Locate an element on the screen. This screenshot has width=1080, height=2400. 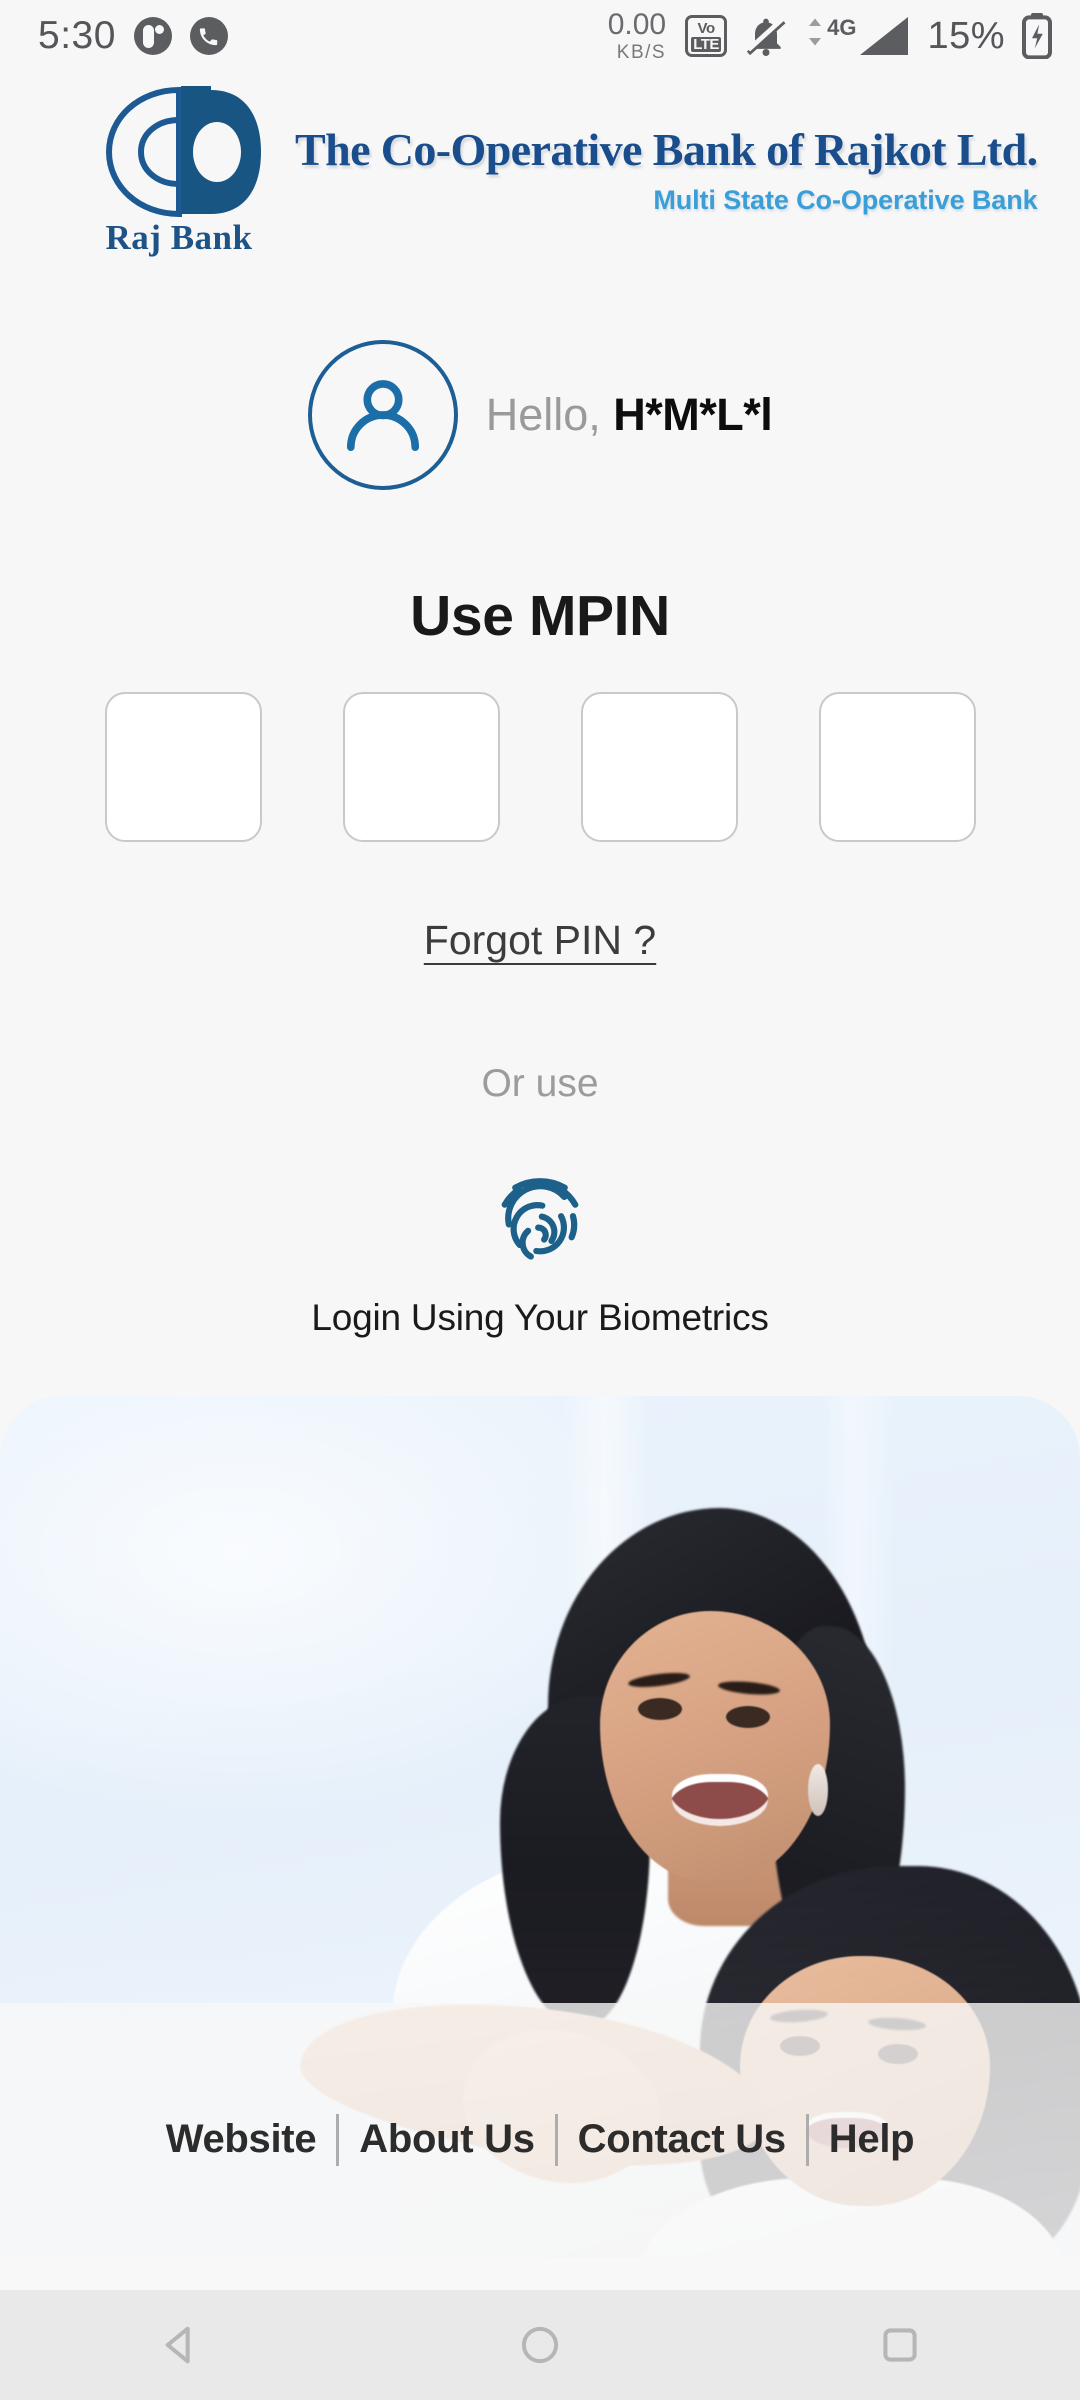
home-icon is located at coordinates (540, 2345).